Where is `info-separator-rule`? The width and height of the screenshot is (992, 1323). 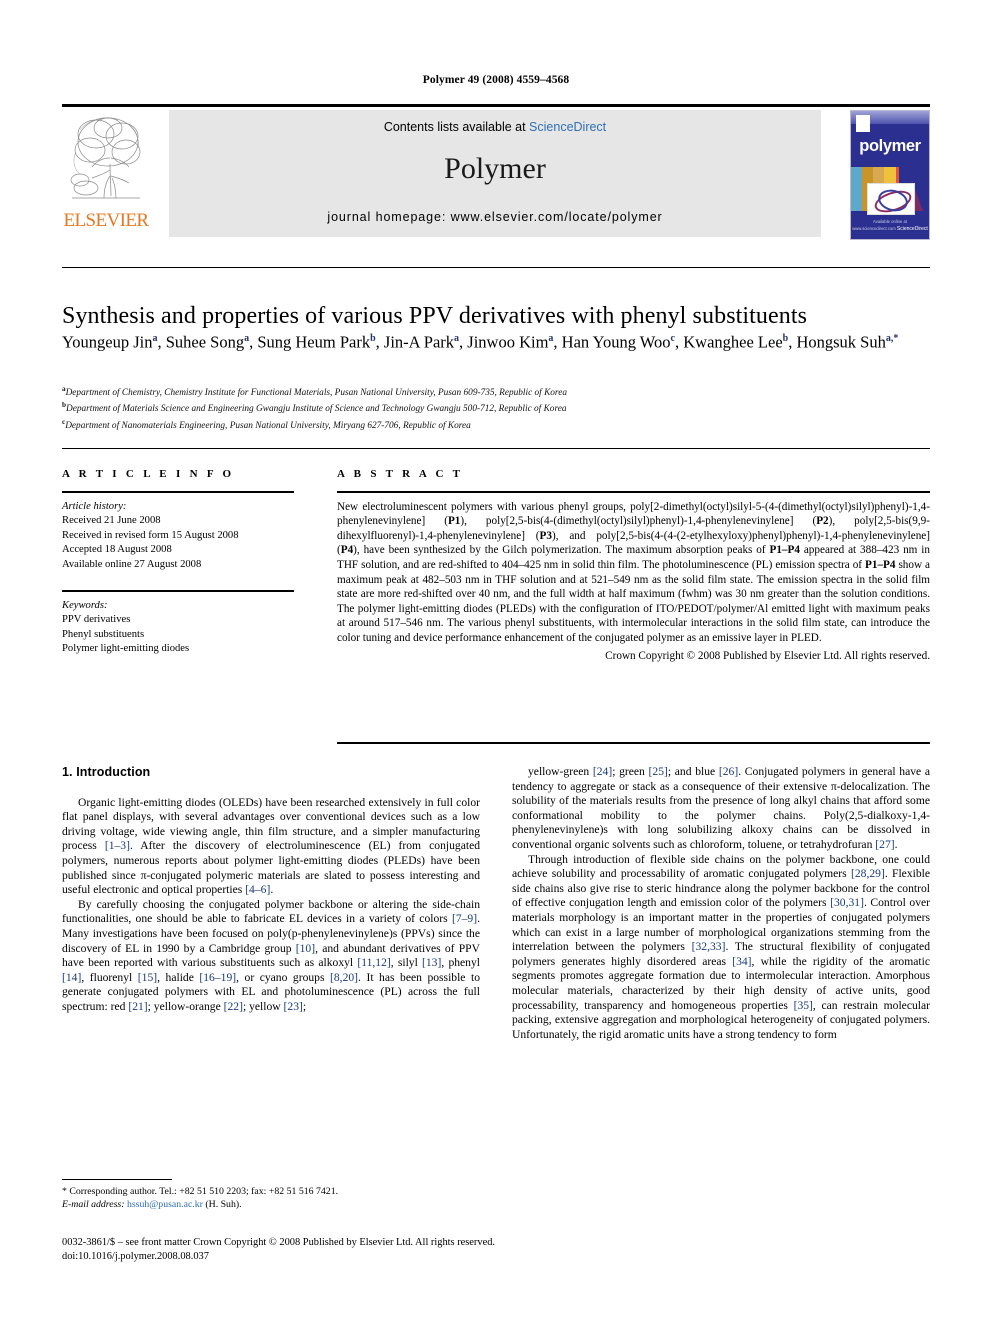
info-separator-rule is located at coordinates (496, 448).